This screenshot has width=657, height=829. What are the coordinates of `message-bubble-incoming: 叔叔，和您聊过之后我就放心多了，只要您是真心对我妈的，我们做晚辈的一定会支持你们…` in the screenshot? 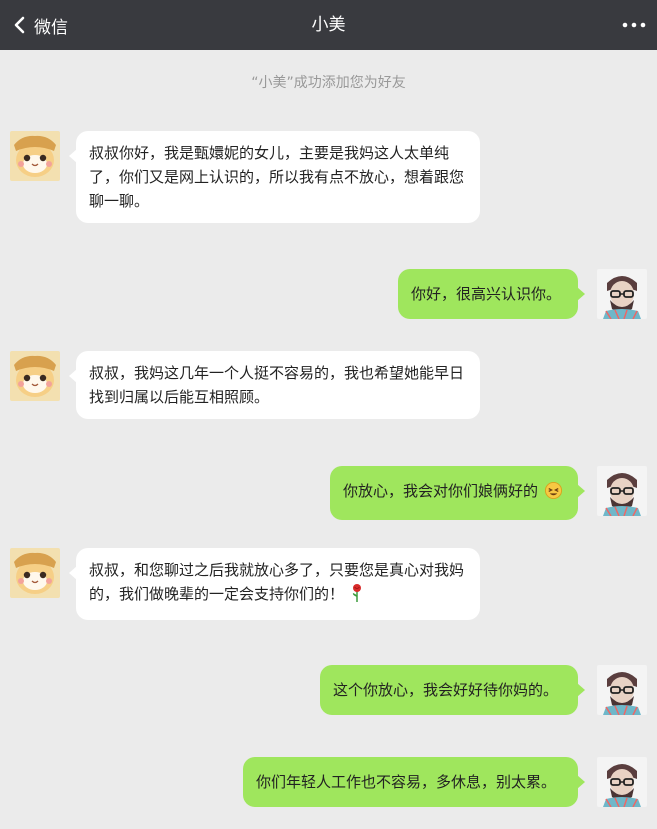 It's located at (274, 584).